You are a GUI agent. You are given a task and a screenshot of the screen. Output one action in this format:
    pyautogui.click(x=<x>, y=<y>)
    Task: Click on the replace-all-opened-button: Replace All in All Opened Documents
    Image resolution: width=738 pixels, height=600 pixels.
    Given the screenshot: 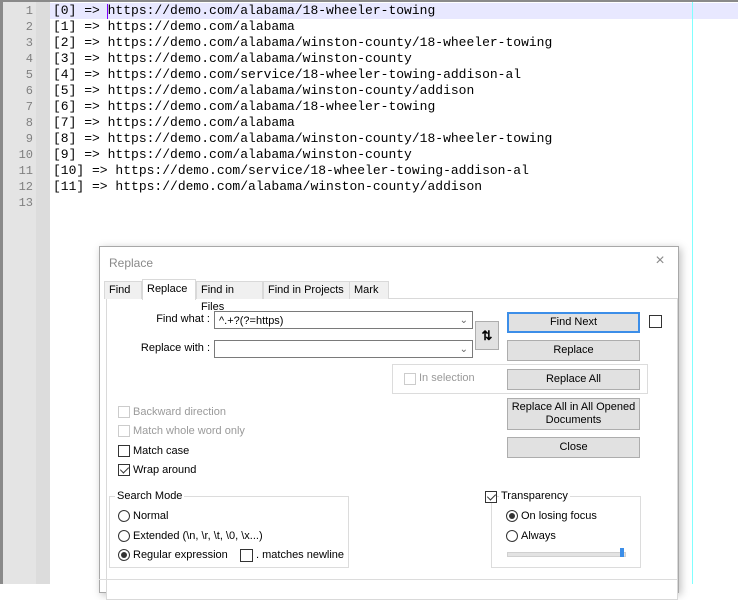 What is the action you would take?
    pyautogui.click(x=573, y=414)
    